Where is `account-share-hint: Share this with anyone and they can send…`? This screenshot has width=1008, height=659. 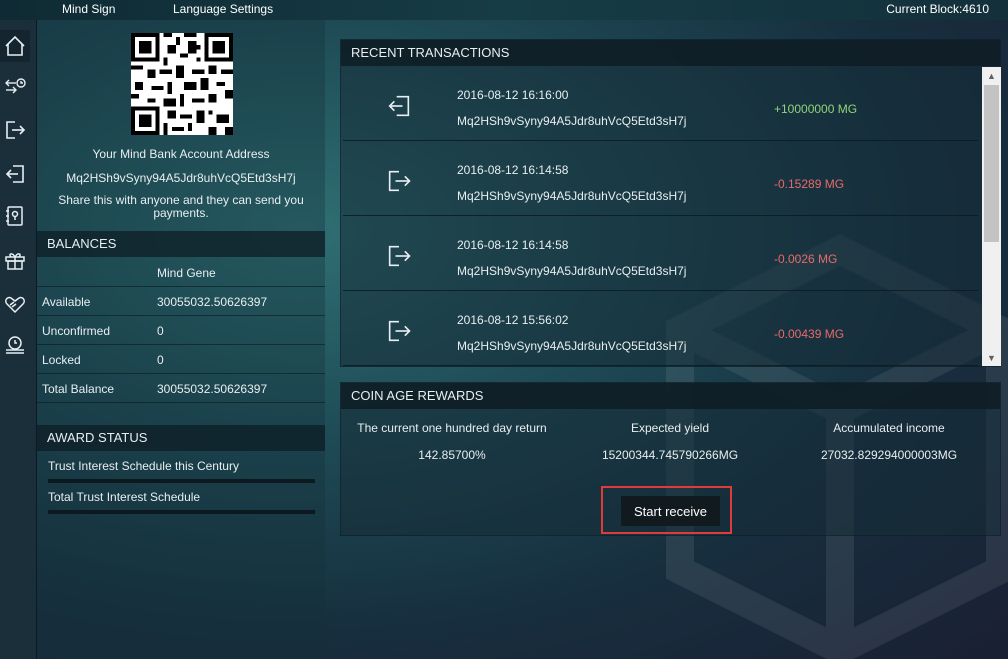 account-share-hint: Share this with anyone and they can send… is located at coordinates (181, 206).